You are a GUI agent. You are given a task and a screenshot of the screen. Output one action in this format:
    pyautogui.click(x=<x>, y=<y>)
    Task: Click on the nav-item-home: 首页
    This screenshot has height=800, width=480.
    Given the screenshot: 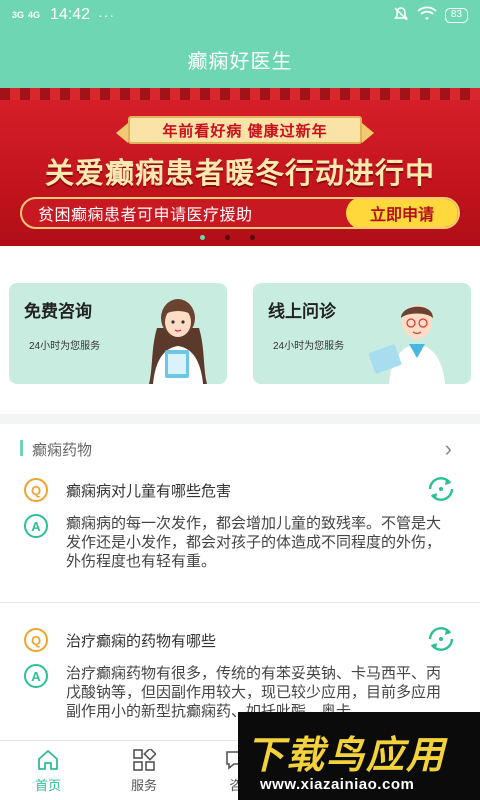 What is the action you would take?
    pyautogui.click(x=48, y=770)
    